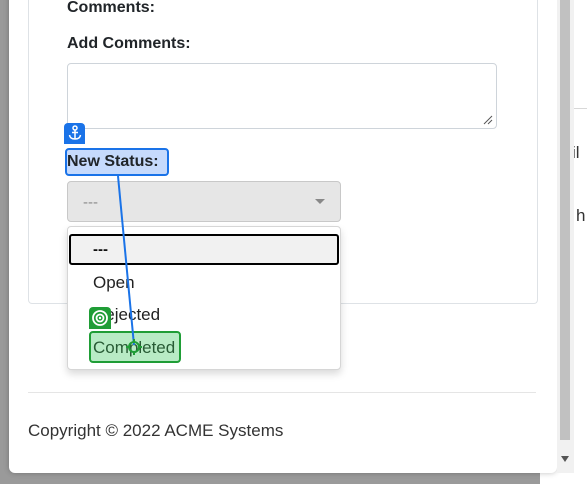  Describe the element at coordinates (156, 430) in the screenshot. I see `copyright-text: Copyright © 2022 ACME Systems` at that location.